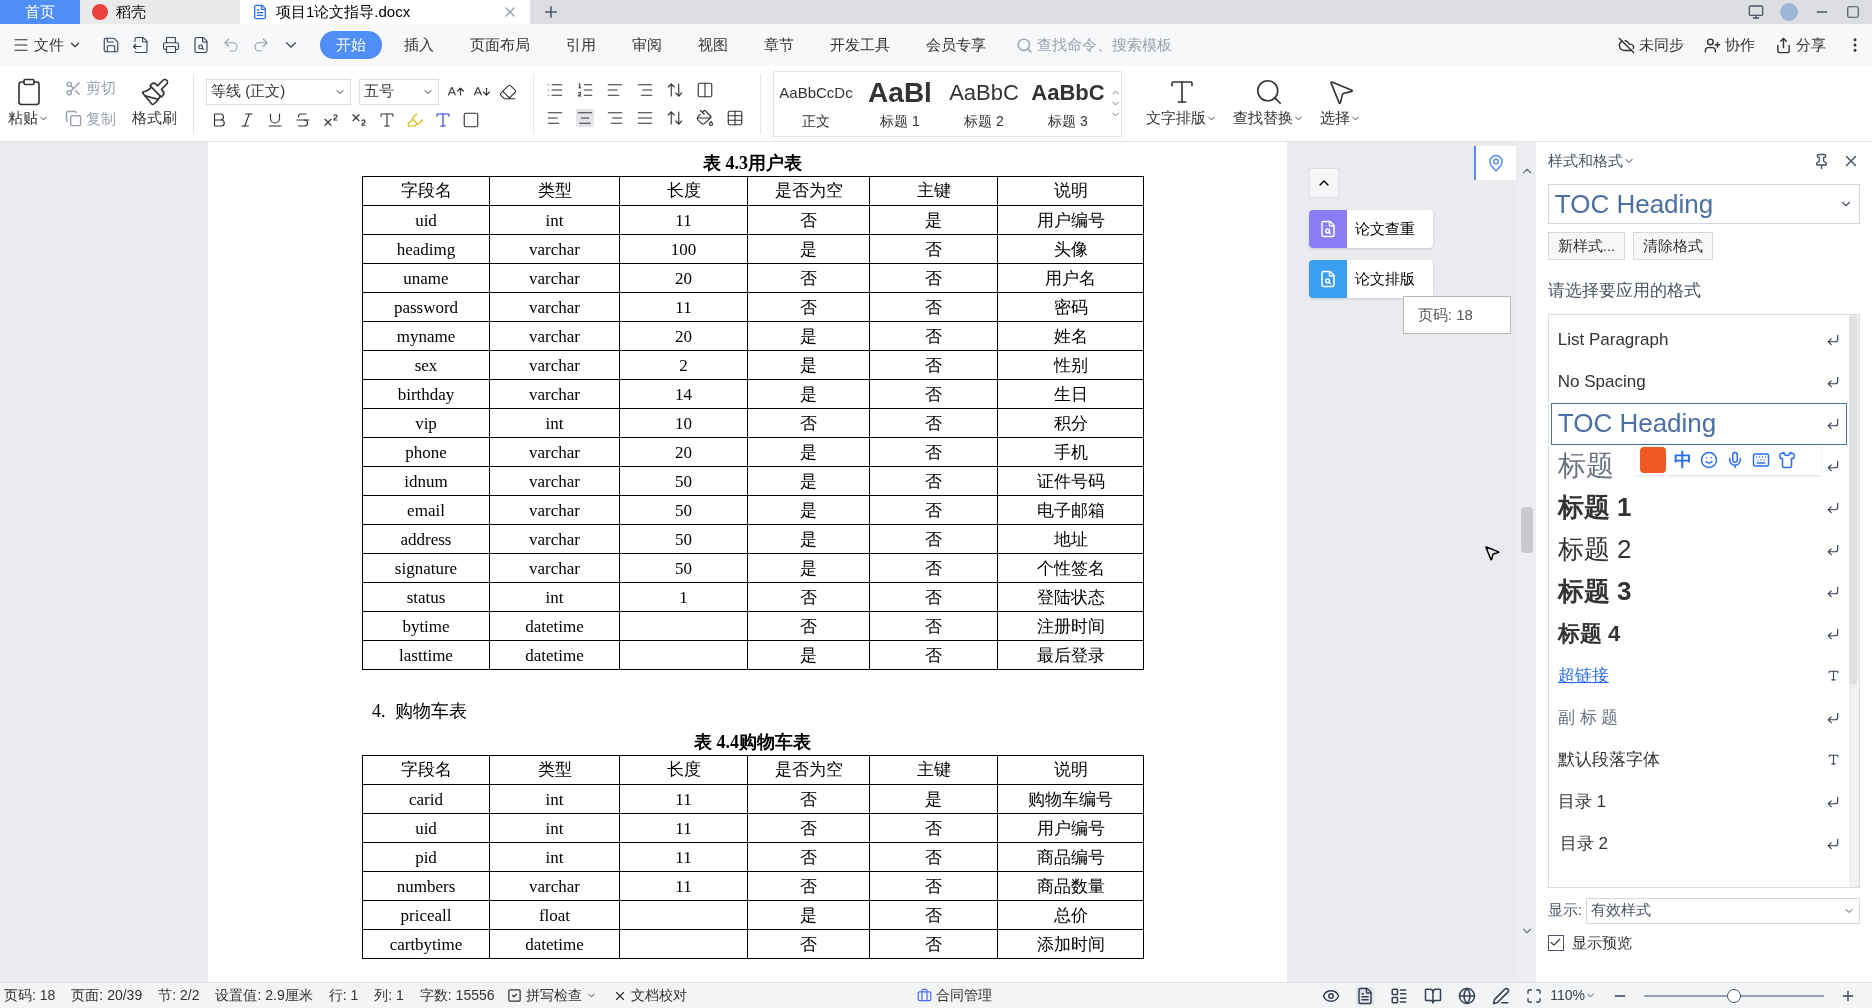 This screenshot has width=1872, height=1008. What do you see at coordinates (1703, 204) in the screenshot?
I see `current-style-select: TOC Heading` at bounding box center [1703, 204].